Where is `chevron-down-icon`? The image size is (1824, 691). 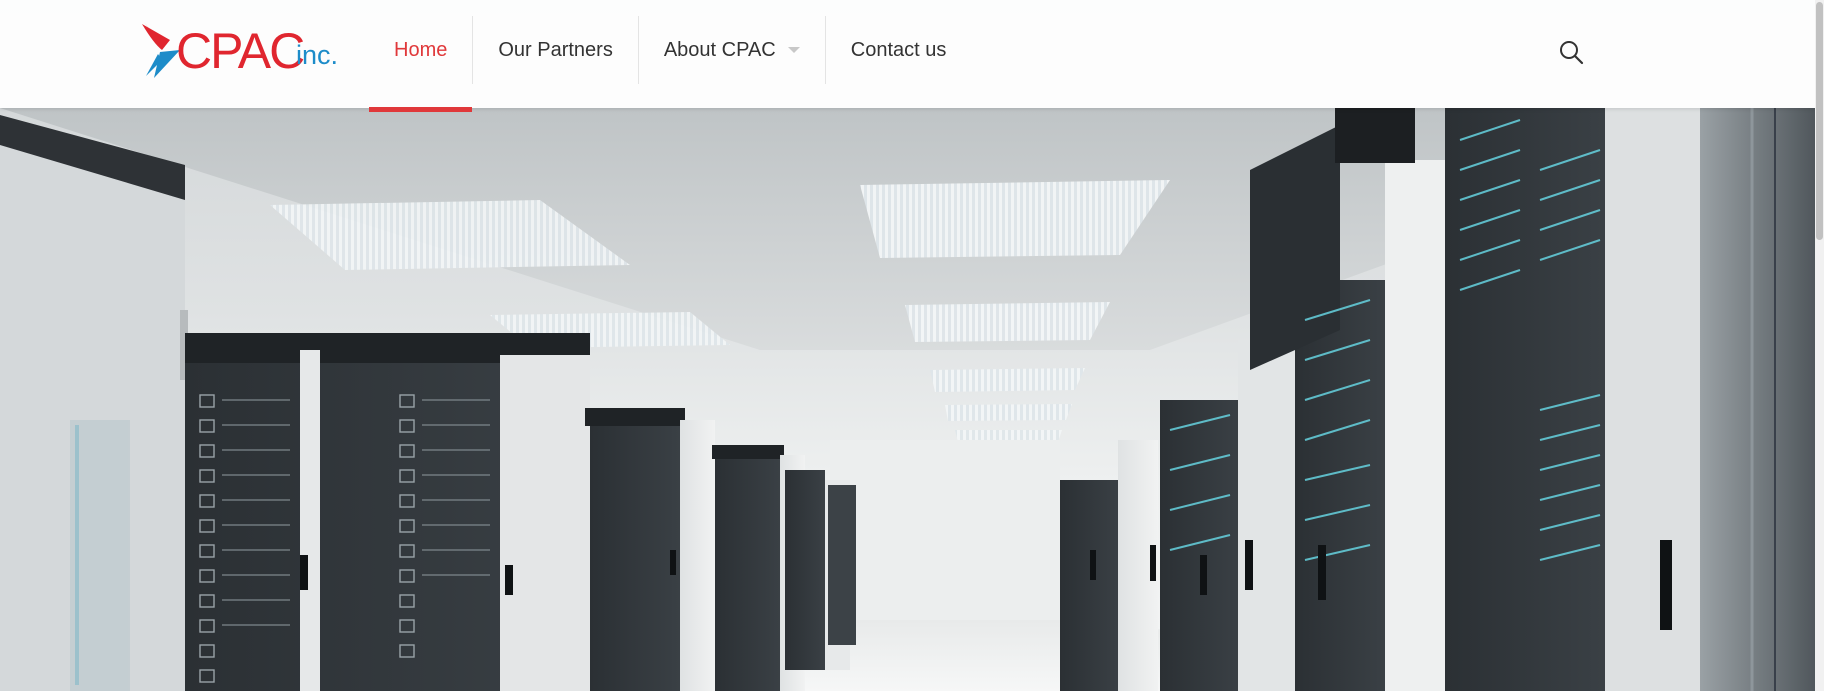
chevron-down-icon is located at coordinates (793, 50).